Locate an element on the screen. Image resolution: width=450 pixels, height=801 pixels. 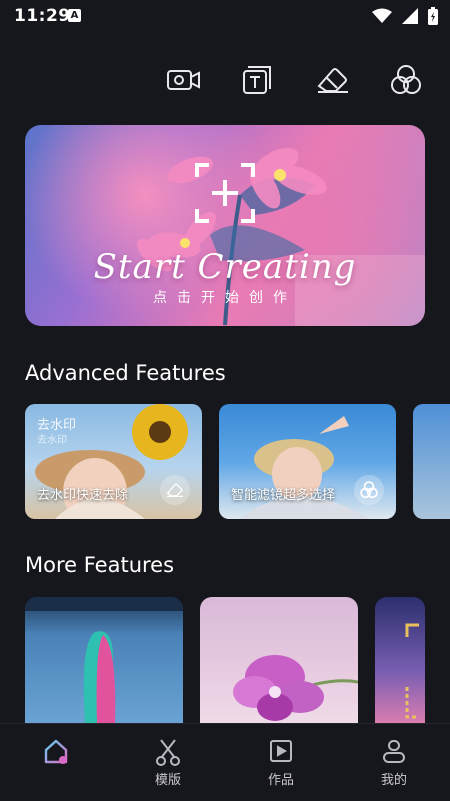
more-features-title: More Features is located at coordinates (100, 565).